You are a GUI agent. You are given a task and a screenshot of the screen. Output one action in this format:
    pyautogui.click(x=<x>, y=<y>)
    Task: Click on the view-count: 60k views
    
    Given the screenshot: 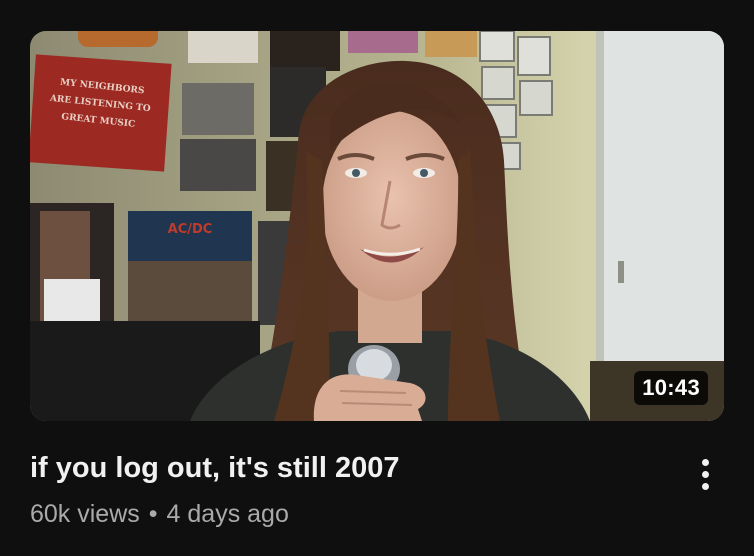 What is the action you would take?
    pyautogui.click(x=85, y=514)
    